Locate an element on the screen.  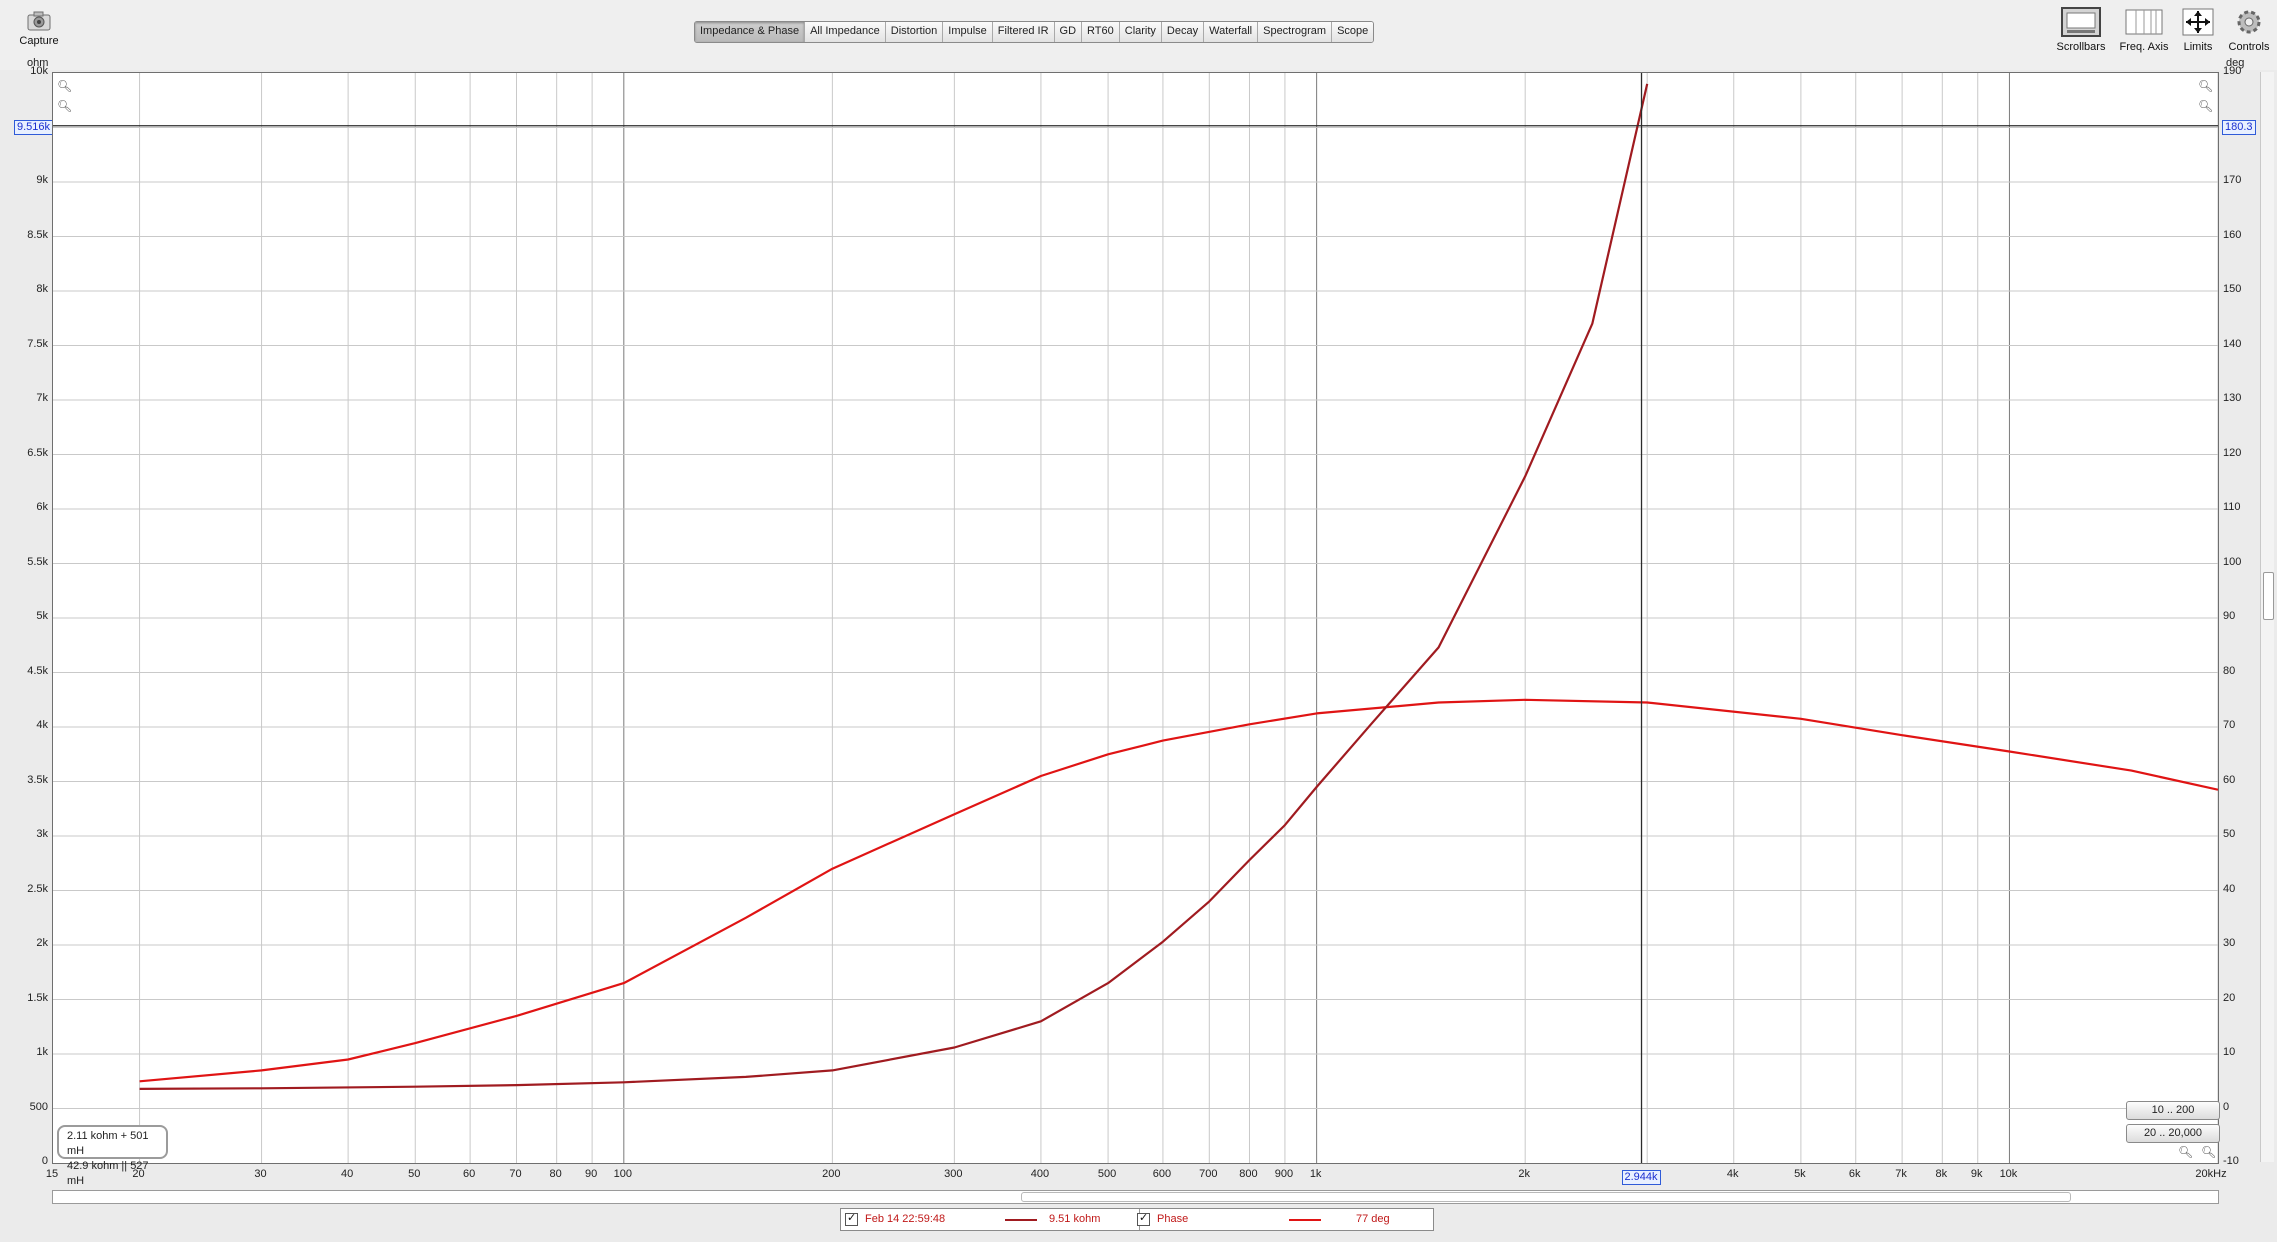
left-tick-label: 8k is located at coordinates (42, 289).